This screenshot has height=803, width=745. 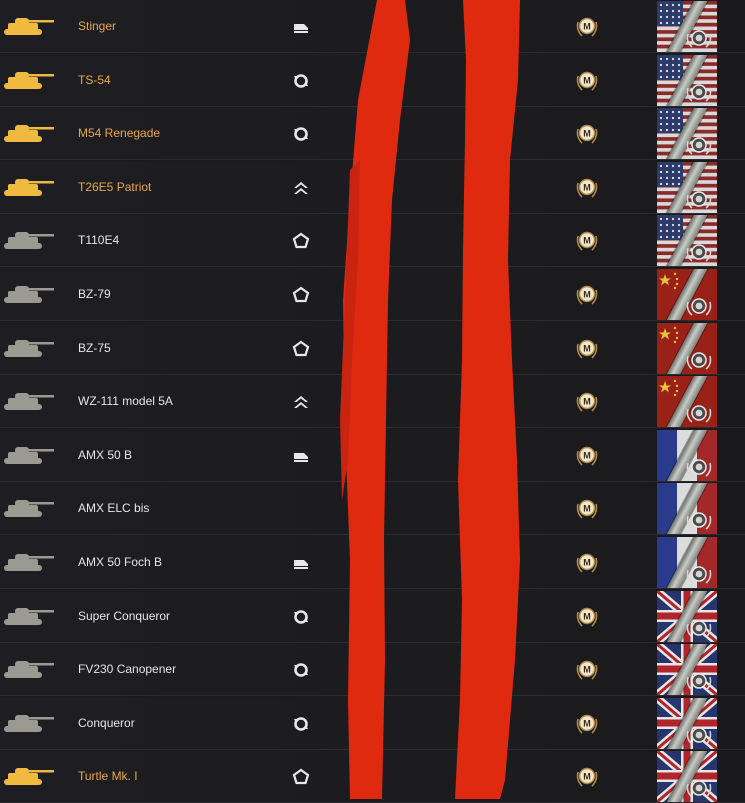 What do you see at coordinates (372, 134) in the screenshot?
I see `vehicle-row: M54 Renegade M` at bounding box center [372, 134].